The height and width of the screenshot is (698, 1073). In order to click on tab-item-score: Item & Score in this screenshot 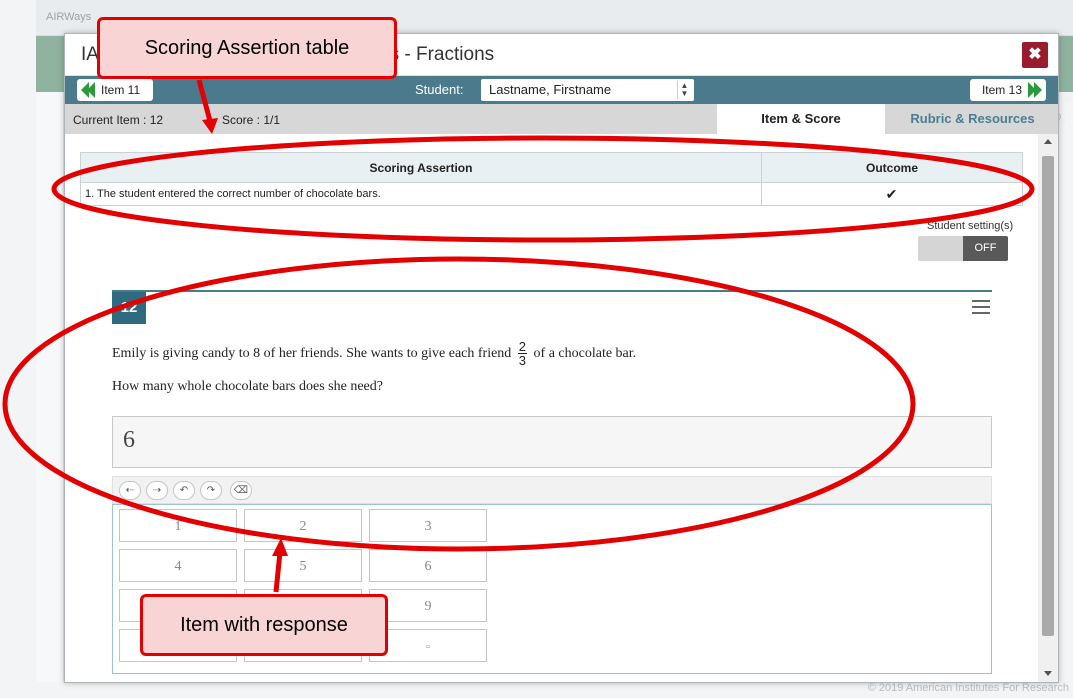, I will do `click(801, 119)`.